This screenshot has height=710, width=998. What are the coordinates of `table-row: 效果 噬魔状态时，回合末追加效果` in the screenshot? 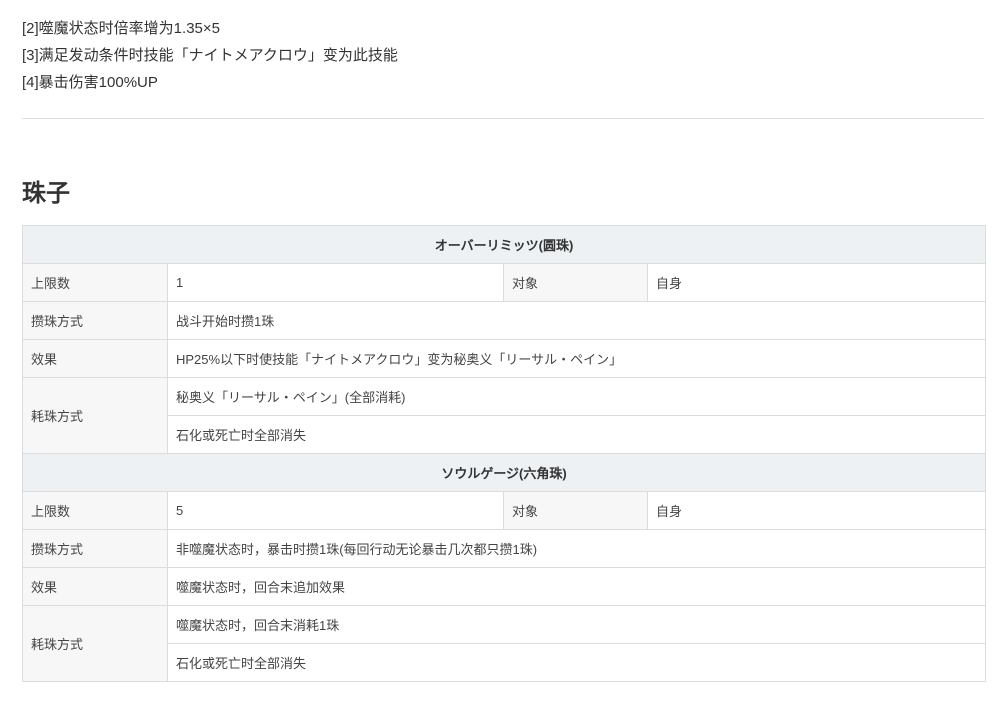 It's located at (504, 586).